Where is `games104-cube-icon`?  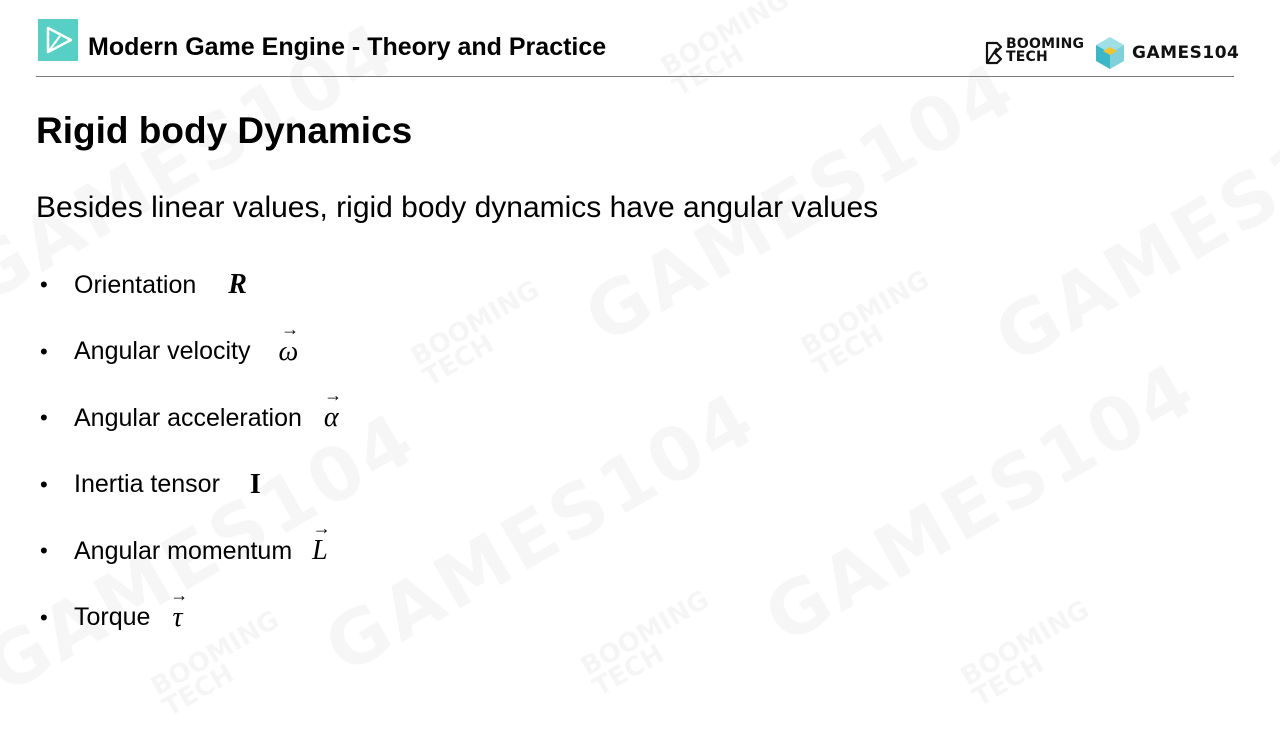
games104-cube-icon is located at coordinates (1110, 53).